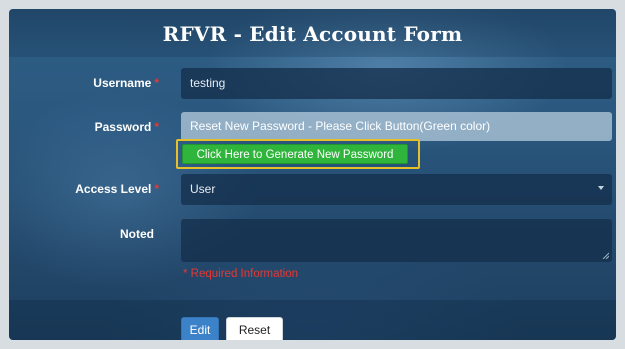 This screenshot has height=349, width=625. What do you see at coordinates (396, 83) in the screenshot?
I see `username-field: testing` at bounding box center [396, 83].